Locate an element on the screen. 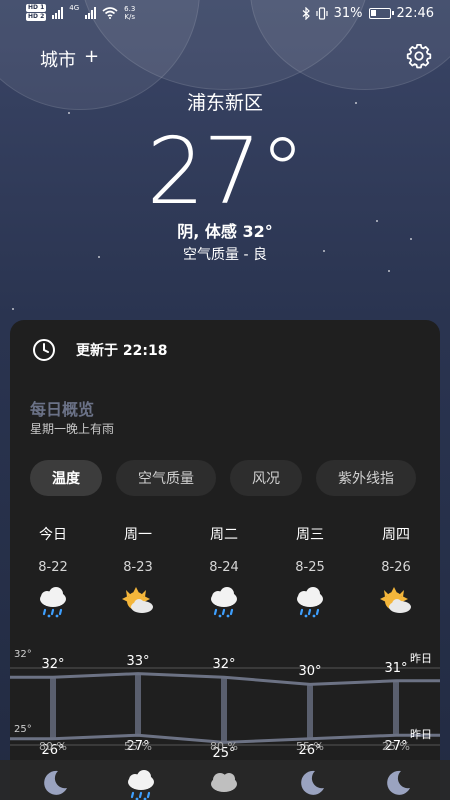 The width and height of the screenshot is (450, 800). battery-icon is located at coordinates (381, 13).